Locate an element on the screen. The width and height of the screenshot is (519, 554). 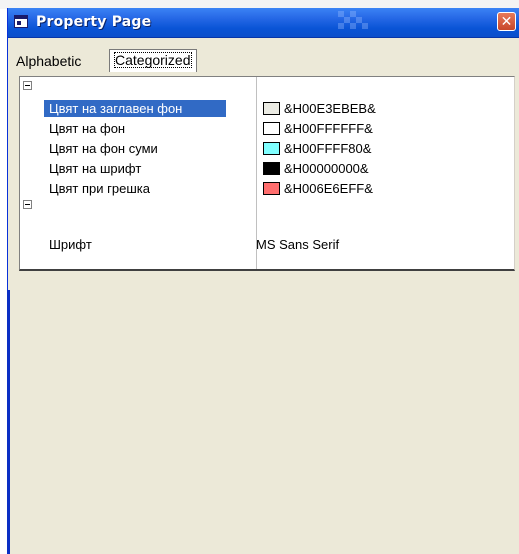
property-row-font: Шрифт MS Sans Serif is located at coordinates (267, 244).